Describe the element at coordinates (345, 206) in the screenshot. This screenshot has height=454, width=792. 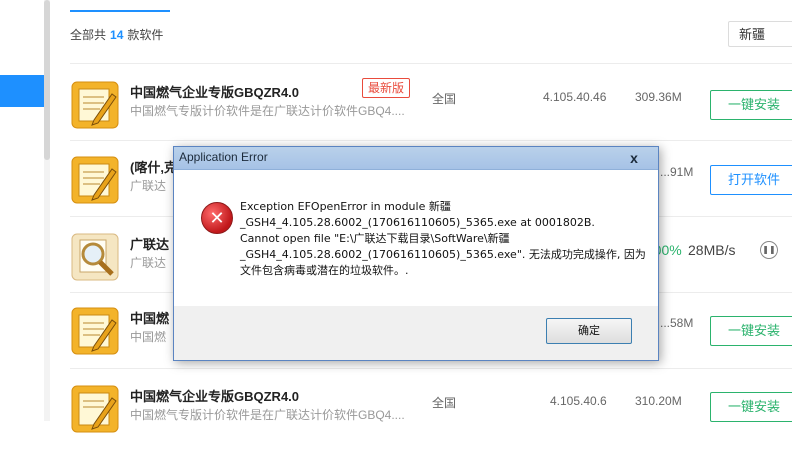
I see `error-line: Exception EFOpenError in module 新疆` at that location.